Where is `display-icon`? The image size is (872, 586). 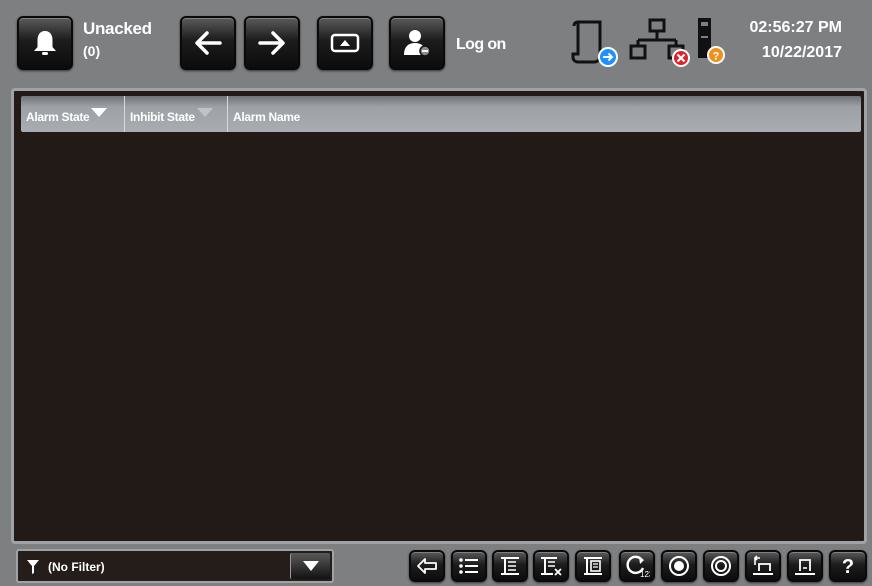 display-icon is located at coordinates (345, 43).